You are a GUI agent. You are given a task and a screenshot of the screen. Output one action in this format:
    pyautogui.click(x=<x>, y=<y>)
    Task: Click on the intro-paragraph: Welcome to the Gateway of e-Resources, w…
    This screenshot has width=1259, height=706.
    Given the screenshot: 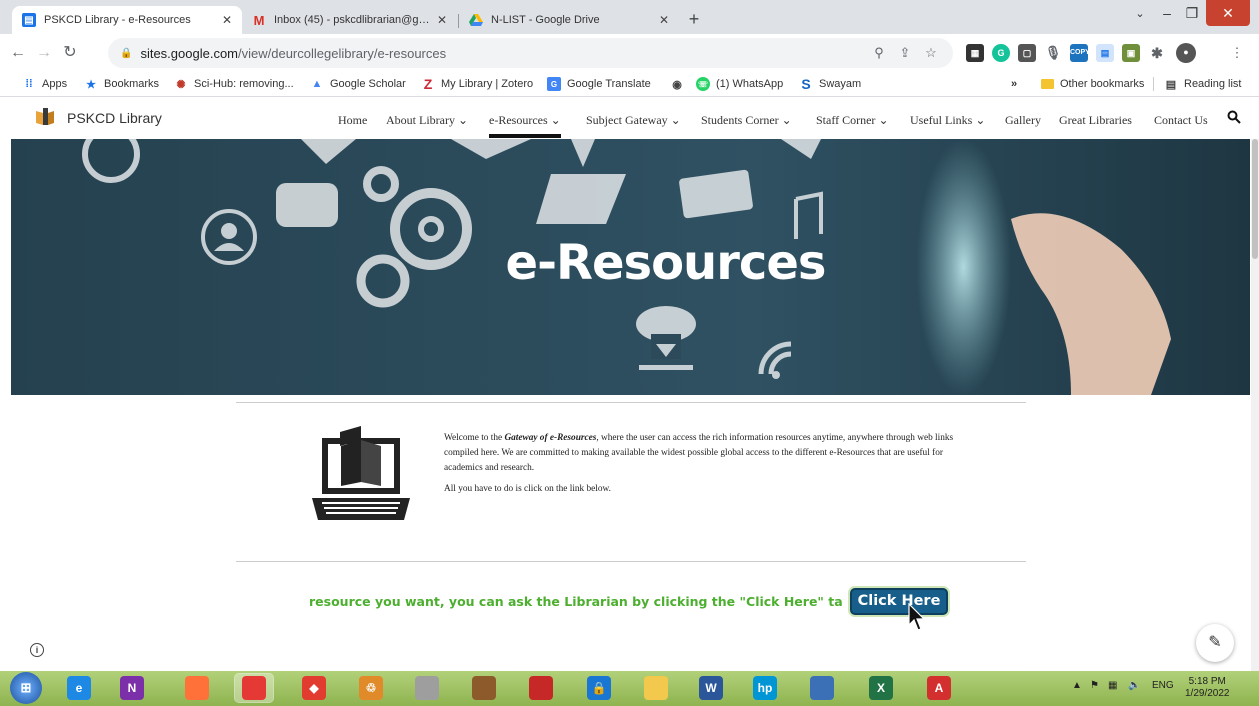 What is the action you would take?
    pyautogui.click(x=699, y=453)
    